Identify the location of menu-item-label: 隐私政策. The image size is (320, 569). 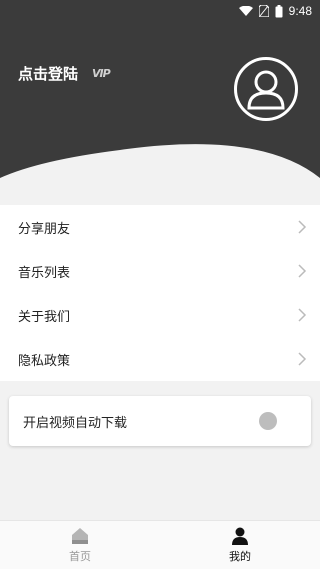
(44, 361).